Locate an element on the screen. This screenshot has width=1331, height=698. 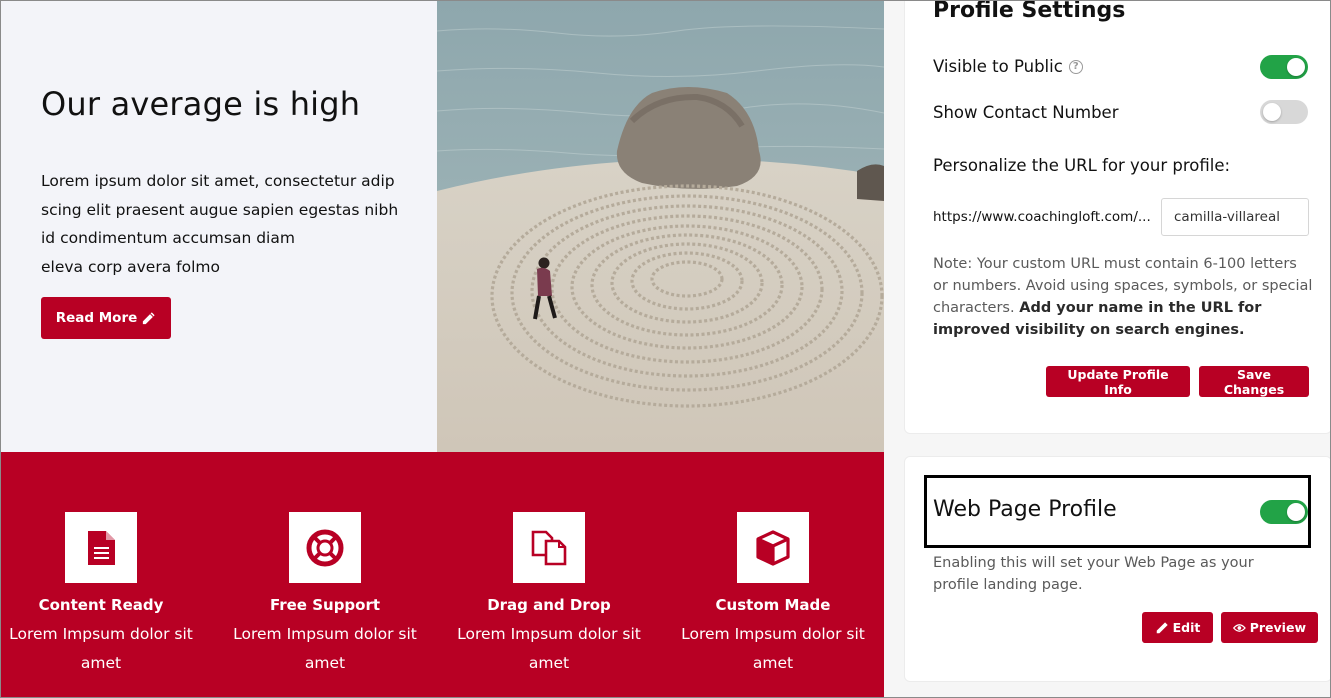
read-more-button: Read More is located at coordinates (106, 318).